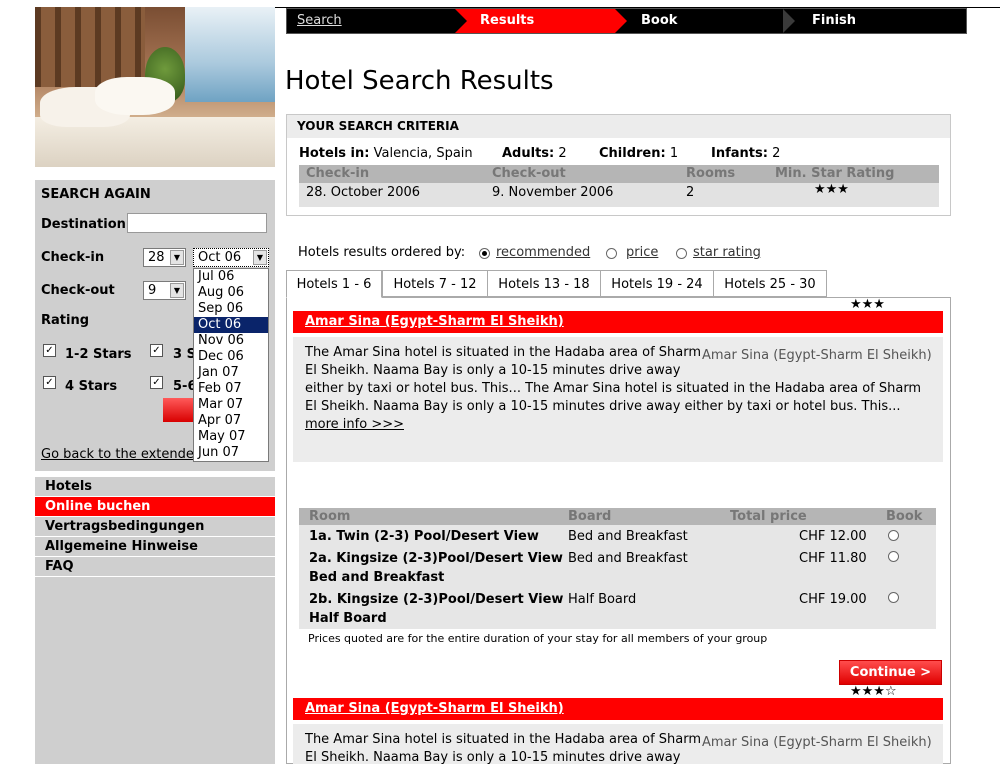 The width and height of the screenshot is (1000, 764). I want to click on room-price: CHF 11.80, so click(833, 558).